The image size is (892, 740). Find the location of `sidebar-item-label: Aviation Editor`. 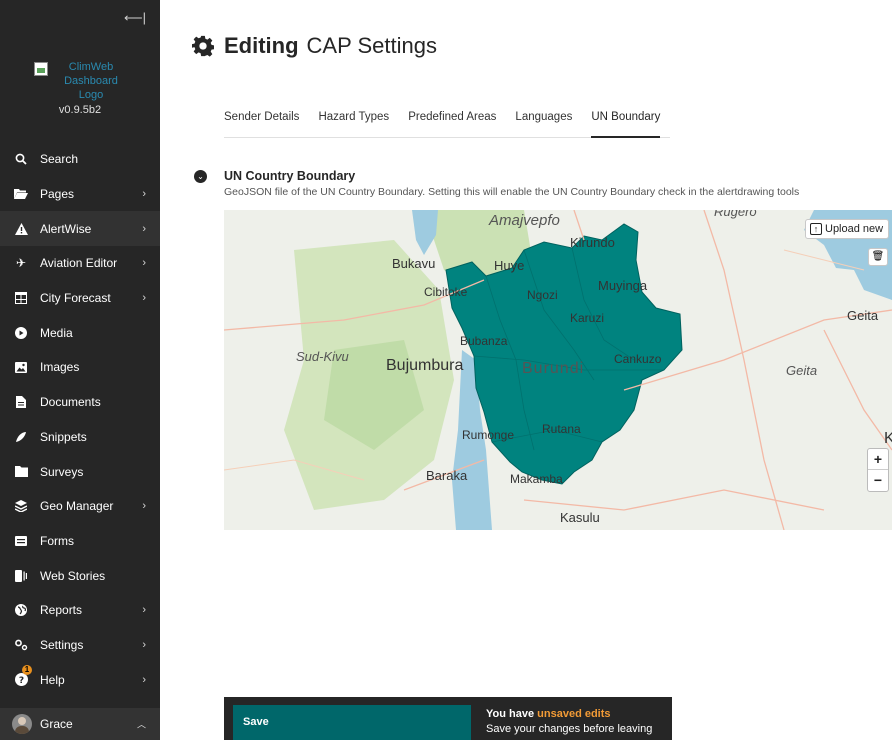

sidebar-item-label: Aviation Editor is located at coordinates (79, 263).